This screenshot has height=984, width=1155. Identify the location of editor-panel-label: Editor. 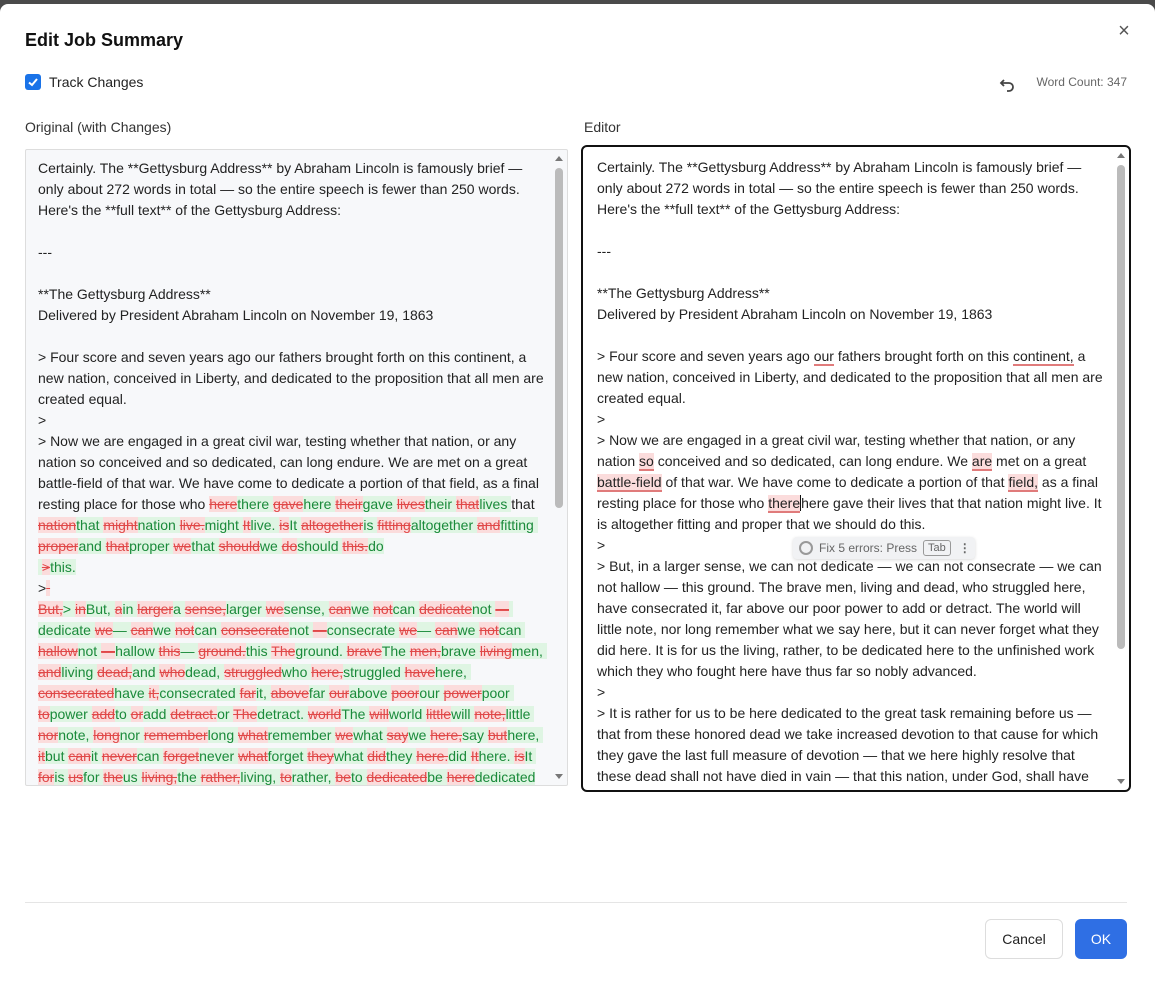
(602, 127).